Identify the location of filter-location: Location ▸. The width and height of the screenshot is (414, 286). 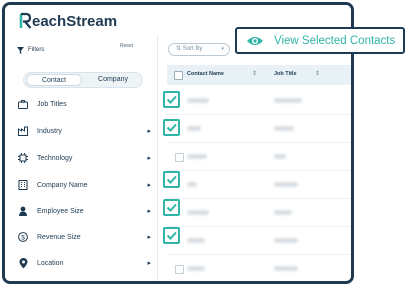
(84, 263).